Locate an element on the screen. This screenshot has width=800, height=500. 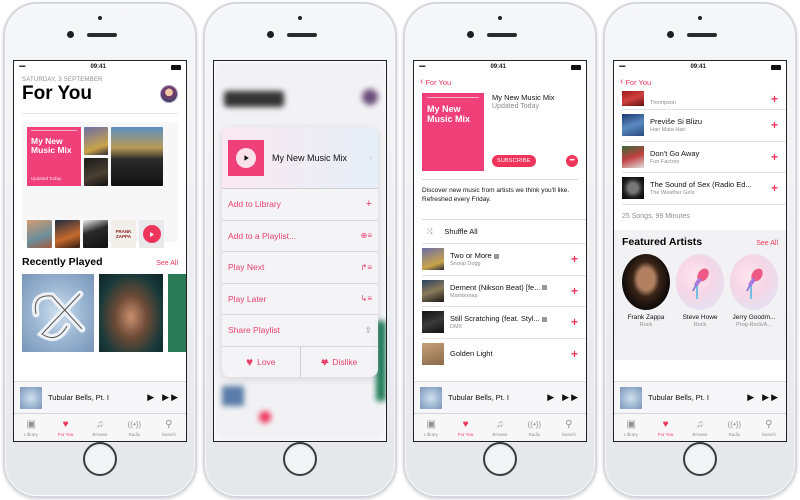
album-tubular-bells is located at coordinates (58, 313).